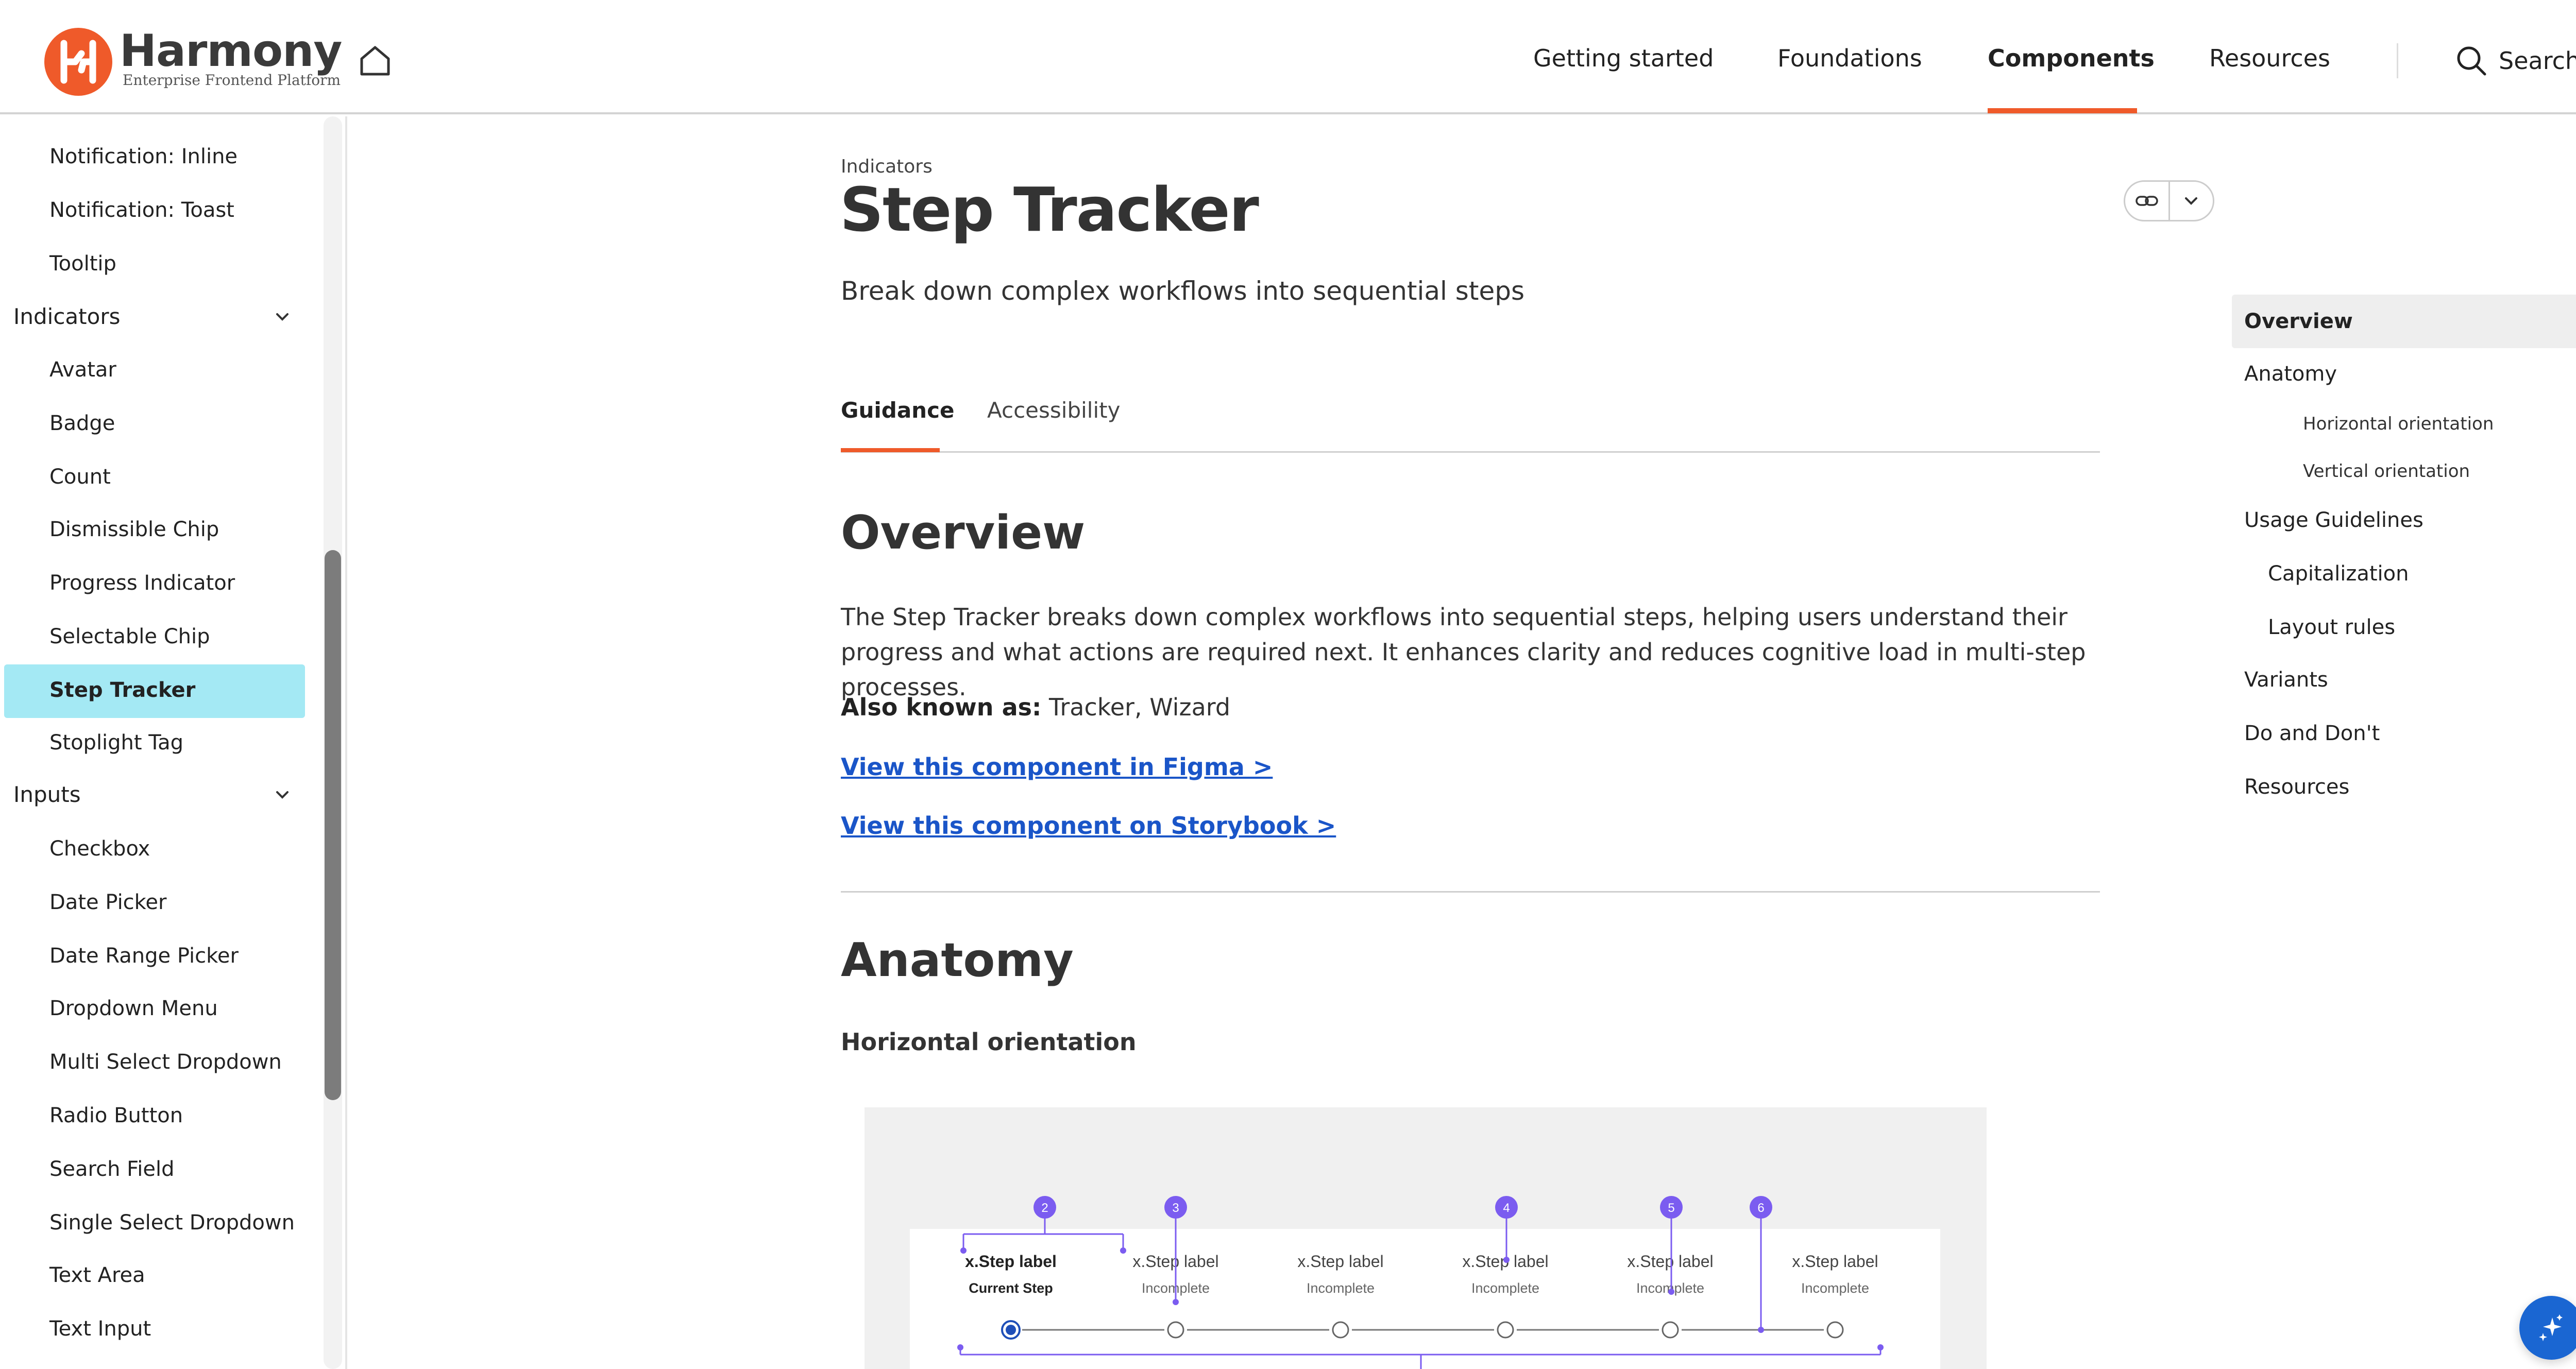  I want to click on sidebar-group-label: Indicators, so click(67, 316).